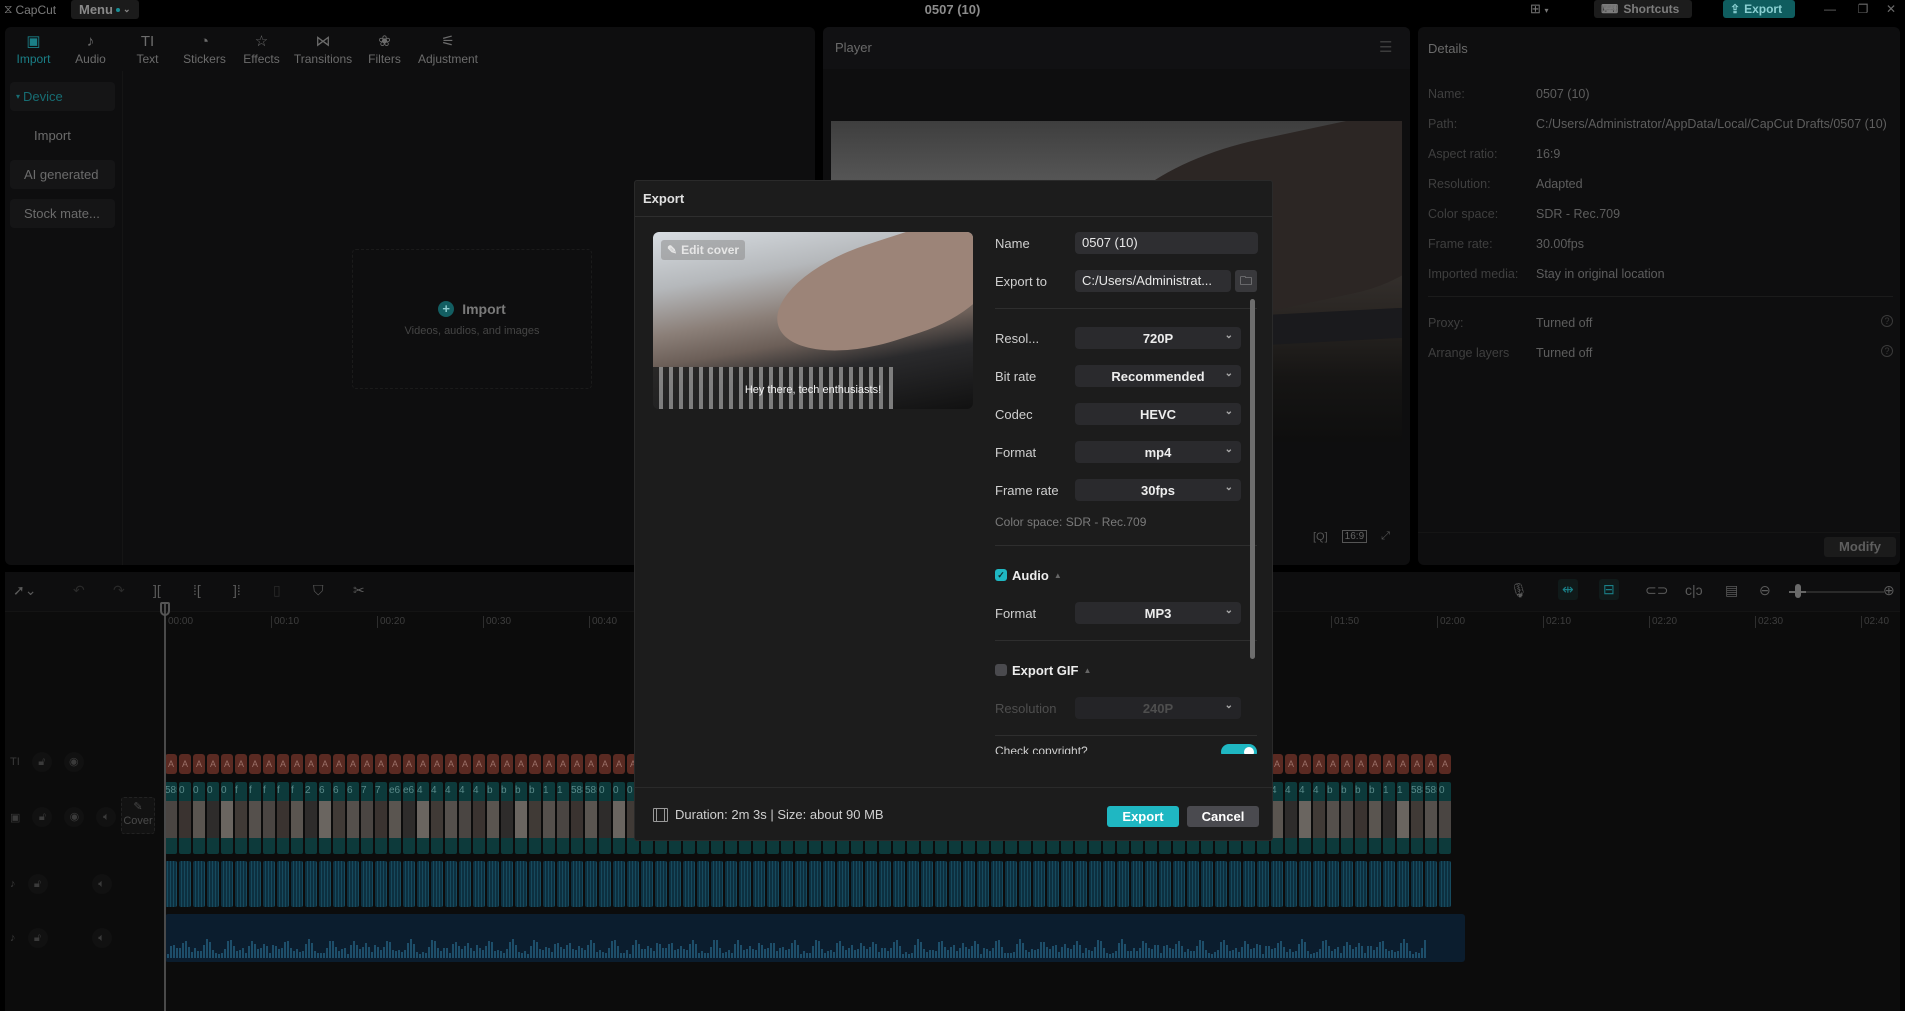  I want to click on video-clip: 2, so click(311, 818).